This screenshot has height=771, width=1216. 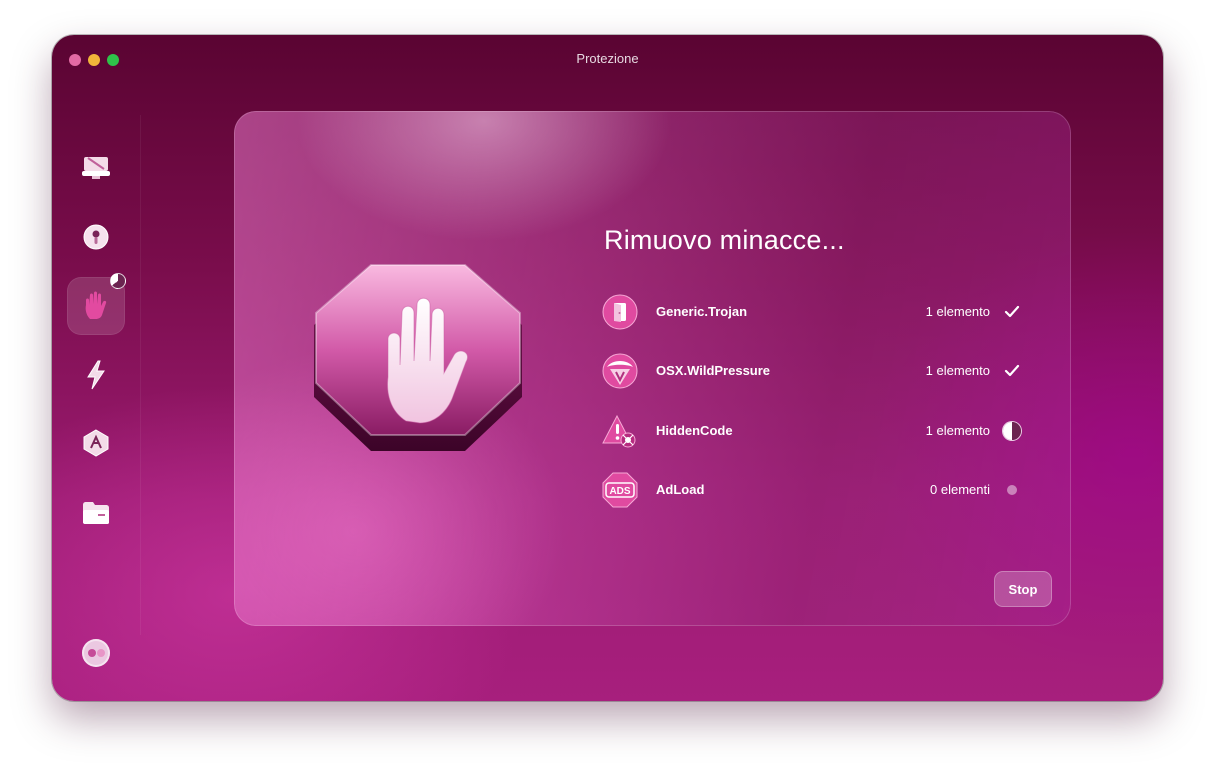 I want to click on hand-icon, so click(x=96, y=305).